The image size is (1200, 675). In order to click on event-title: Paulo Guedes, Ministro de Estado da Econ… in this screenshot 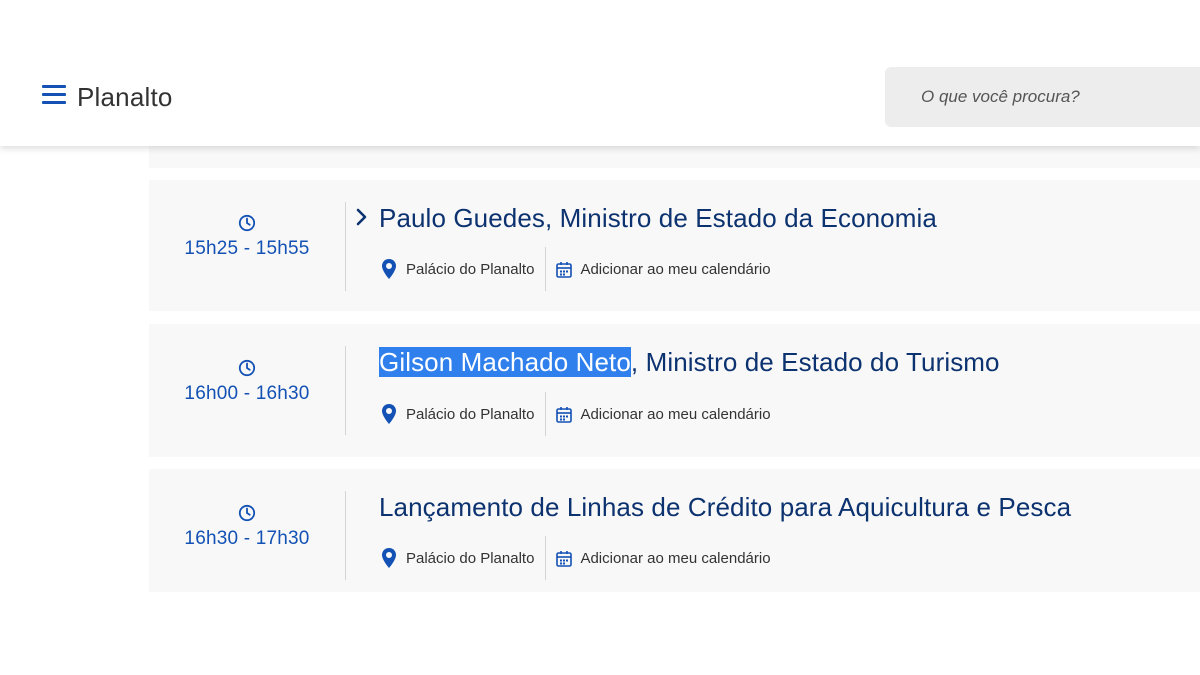, I will do `click(658, 218)`.